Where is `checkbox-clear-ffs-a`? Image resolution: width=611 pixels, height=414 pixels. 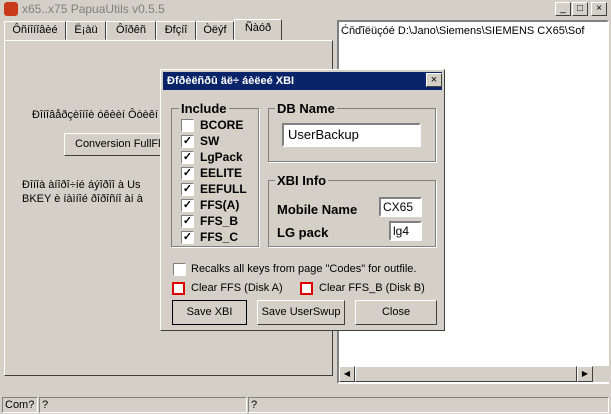
checkbox-clear-ffs-a is located at coordinates (178, 288).